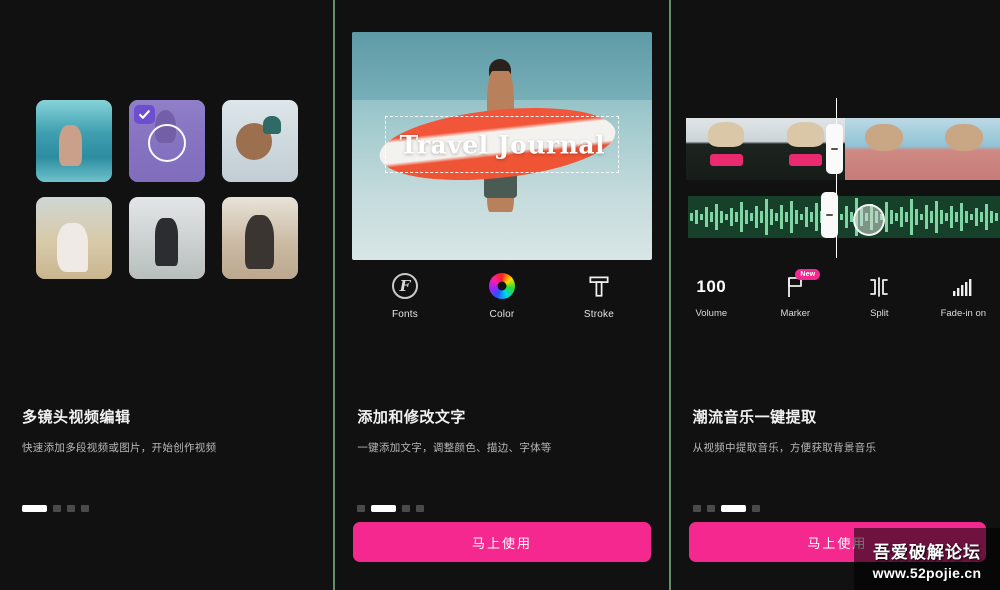  Describe the element at coordinates (834, 149) in the screenshot. I see `trim-handle-video` at that location.